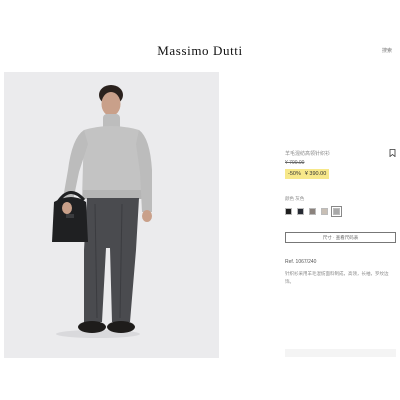 This screenshot has height=400, width=400. Describe the element at coordinates (340, 353) in the screenshot. I see `bottom-bar` at that location.